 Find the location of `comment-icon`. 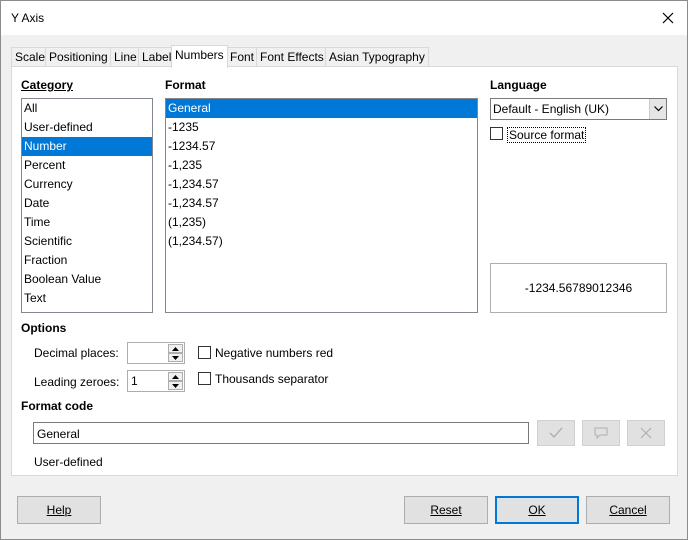

comment-icon is located at coordinates (601, 433).